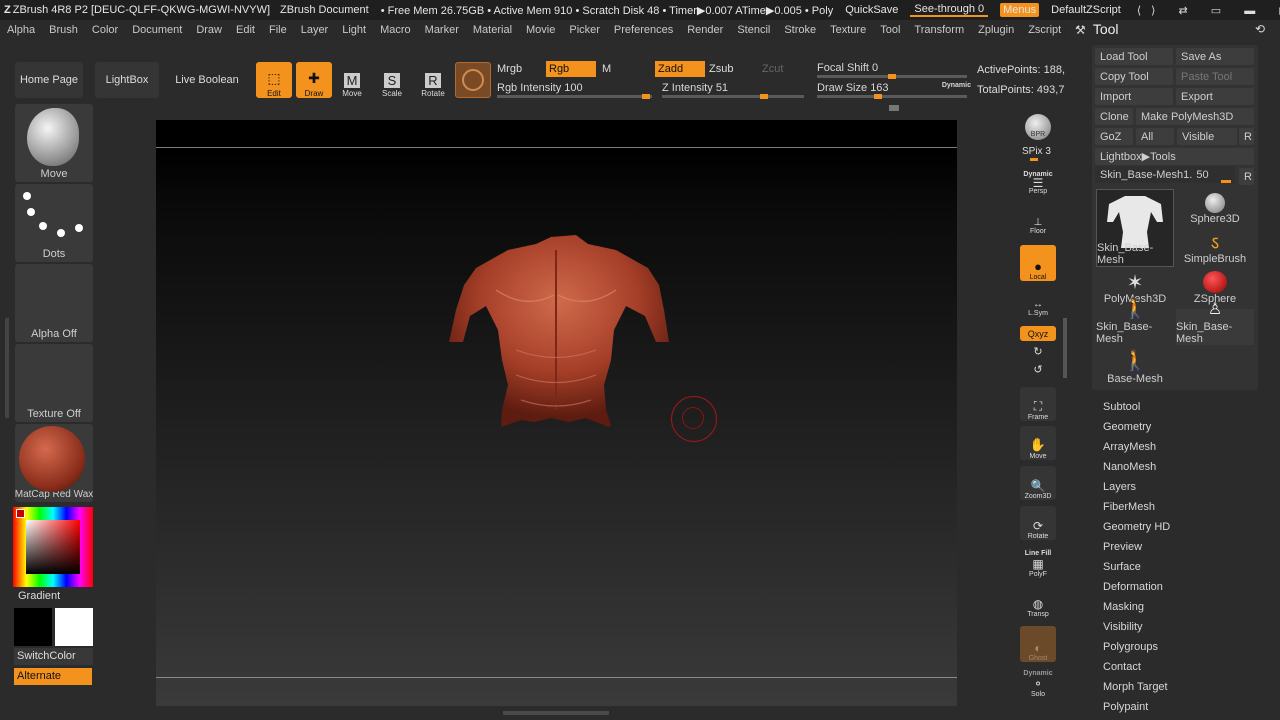 This screenshot has height=720, width=1280. I want to click on tool-palette-header: ⚒ Tool ⟲, so click(1172, 30).